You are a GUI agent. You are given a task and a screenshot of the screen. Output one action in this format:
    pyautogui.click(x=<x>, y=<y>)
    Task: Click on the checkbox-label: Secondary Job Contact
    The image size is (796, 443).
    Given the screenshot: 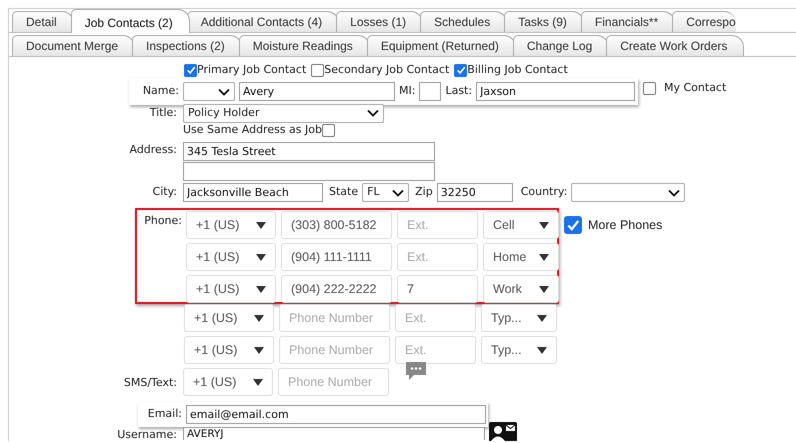 What is the action you would take?
    pyautogui.click(x=387, y=70)
    